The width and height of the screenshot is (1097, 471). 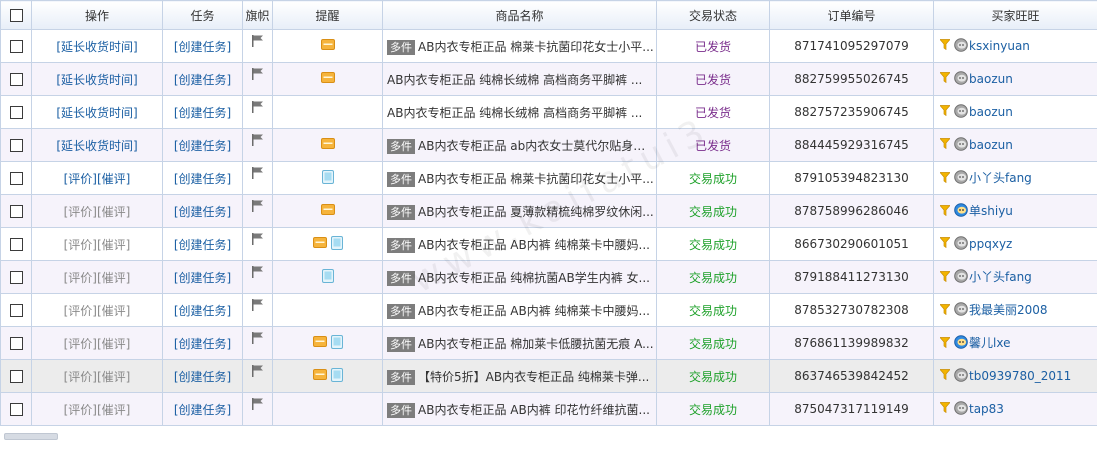 I want to click on select-all-checkbox, so click(x=16, y=15).